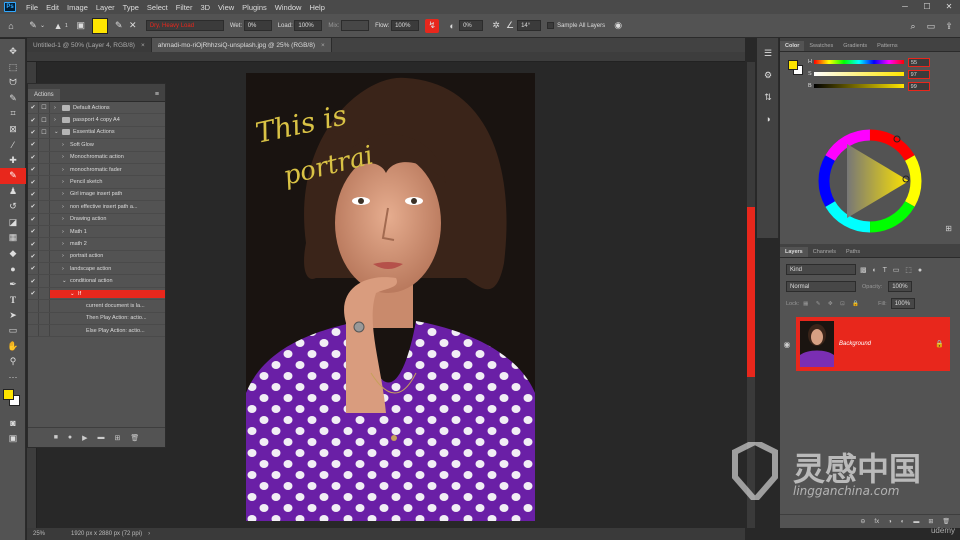  I want to click on expand-arrow-icon: ⌄, so click(74, 294).